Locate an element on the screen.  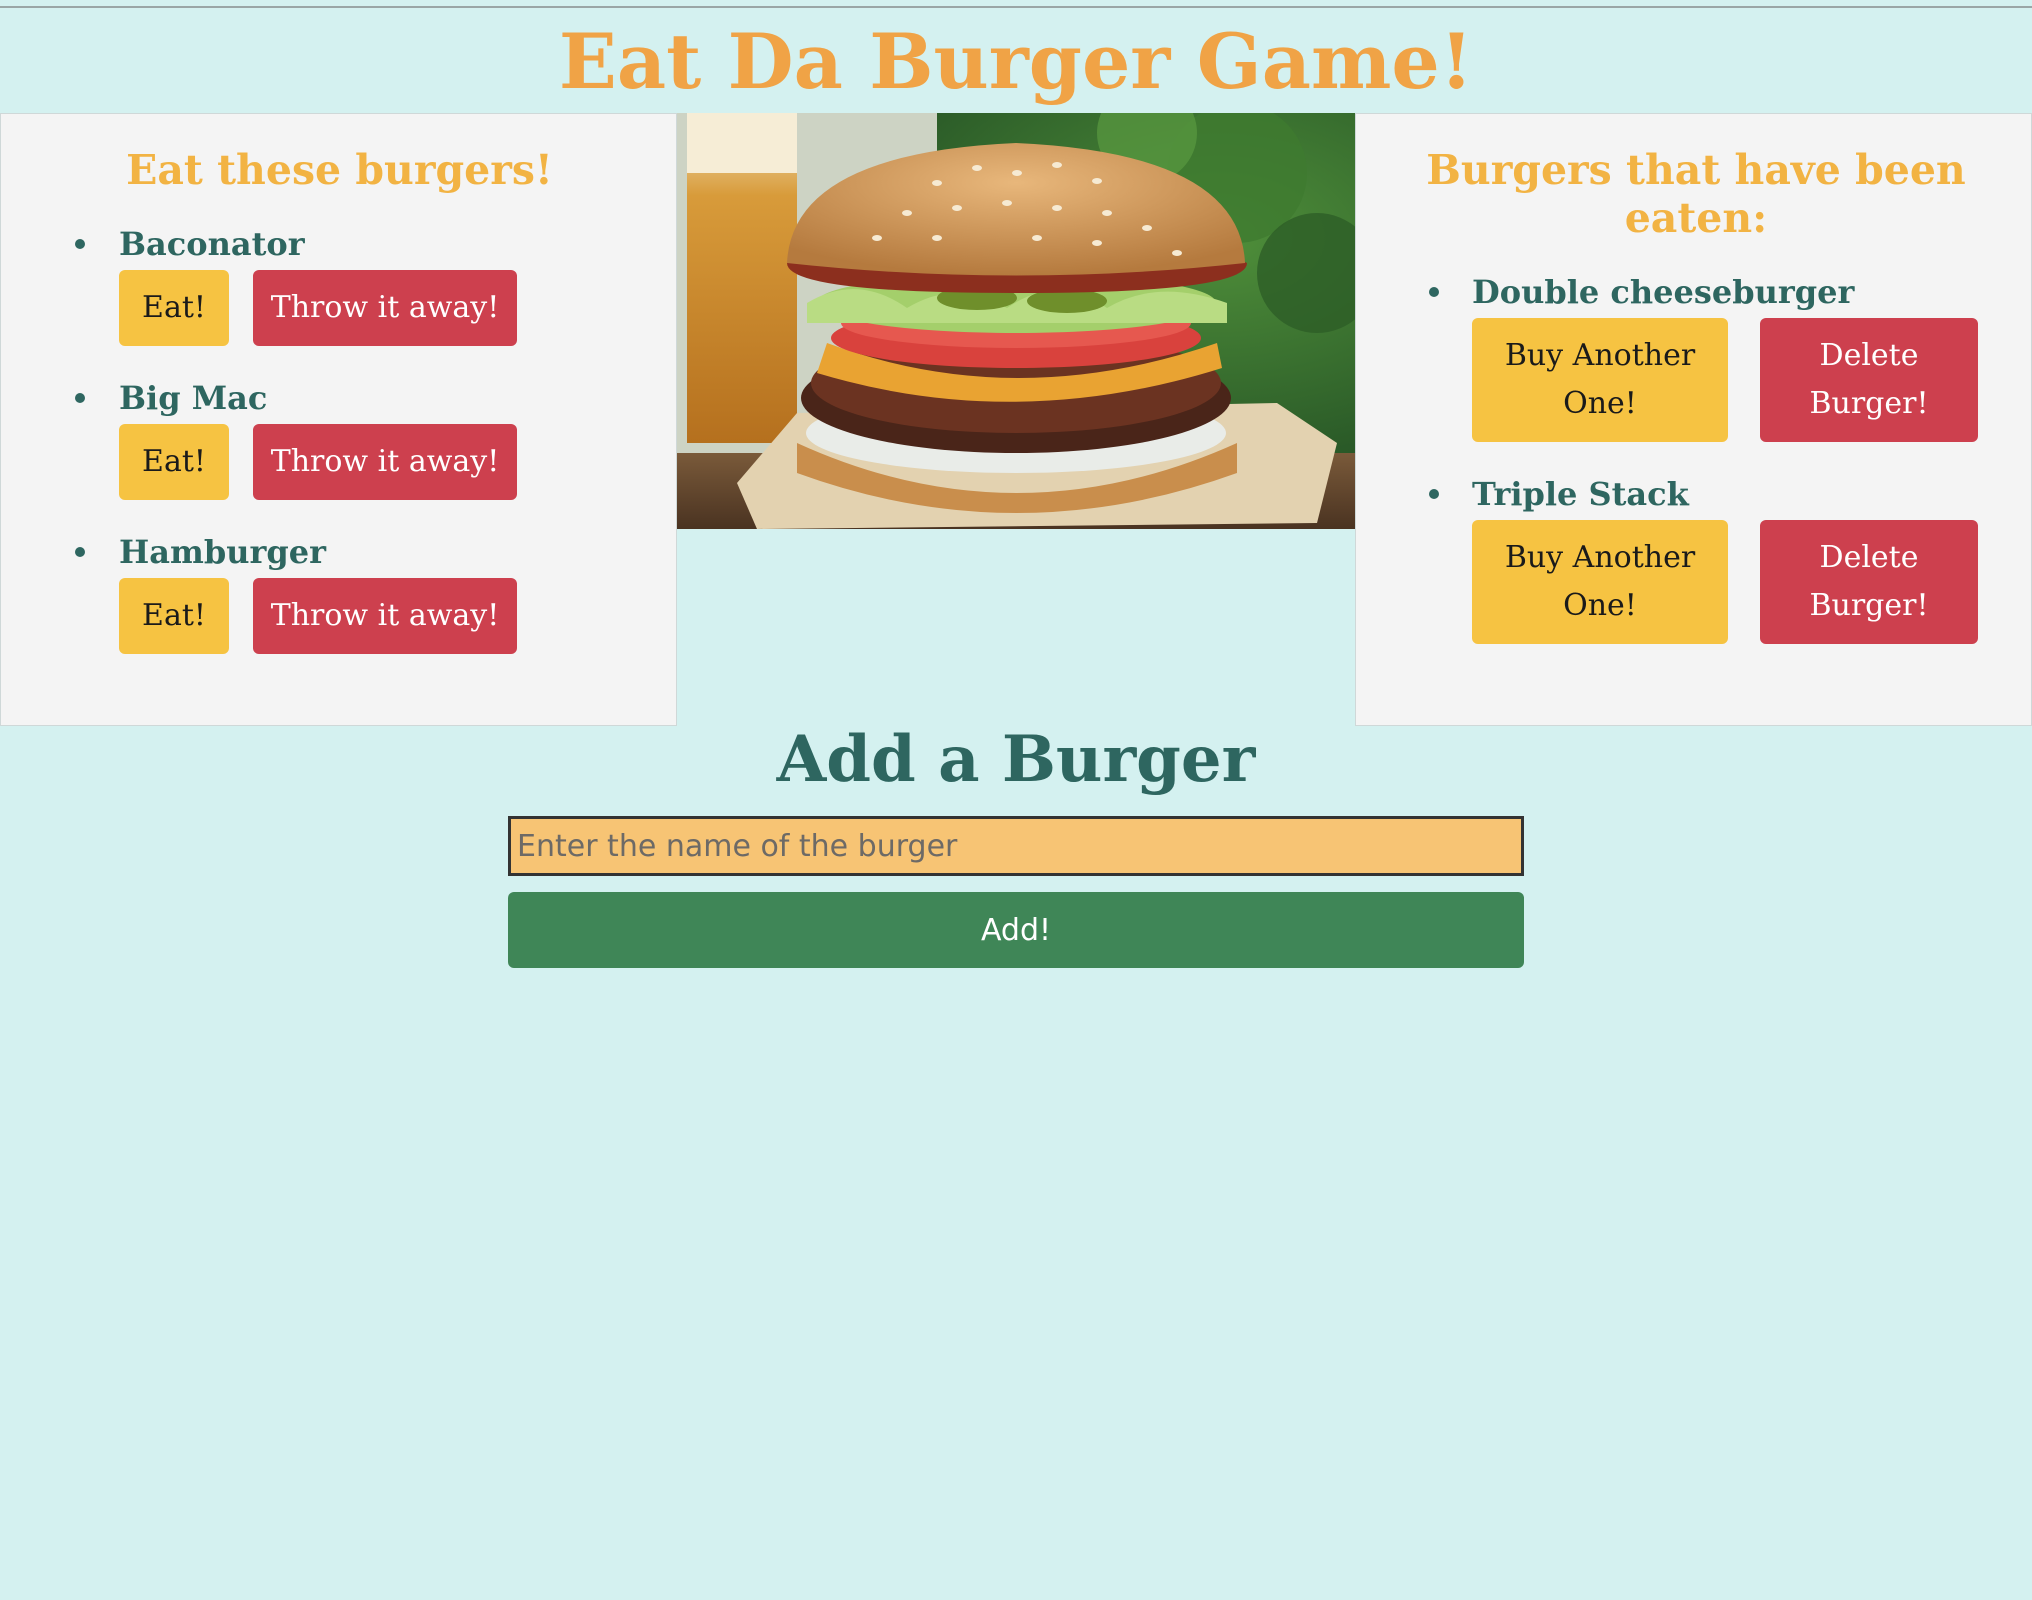
burger-name: Double cheeseburger is located at coordinates (1663, 292).